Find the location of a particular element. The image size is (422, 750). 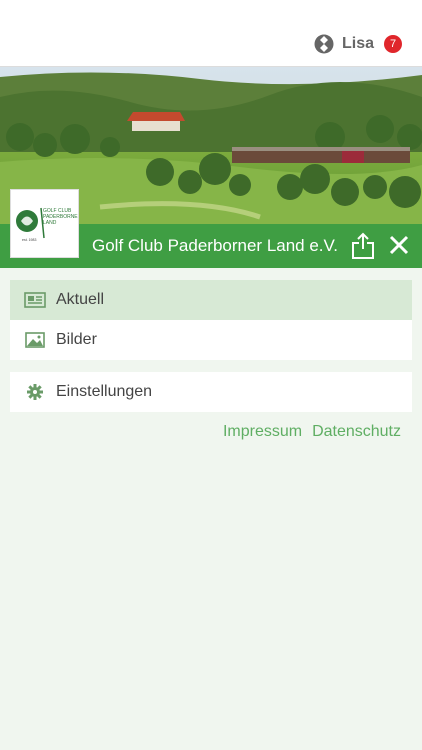

menu-item-aktuell: Aktuell is located at coordinates (211, 300).